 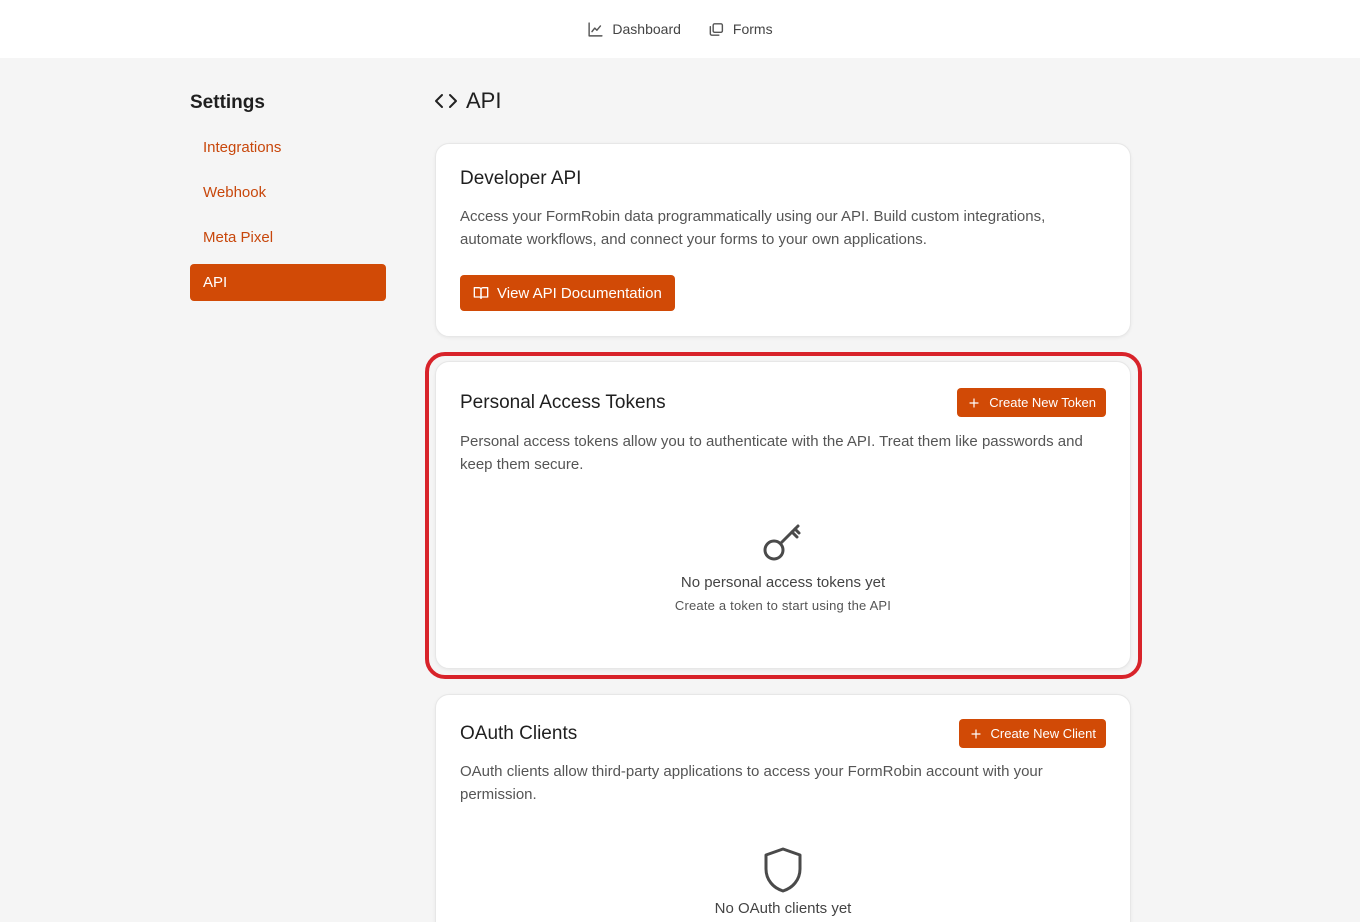 I want to click on nav-forms-label: Forms, so click(x=752, y=29).